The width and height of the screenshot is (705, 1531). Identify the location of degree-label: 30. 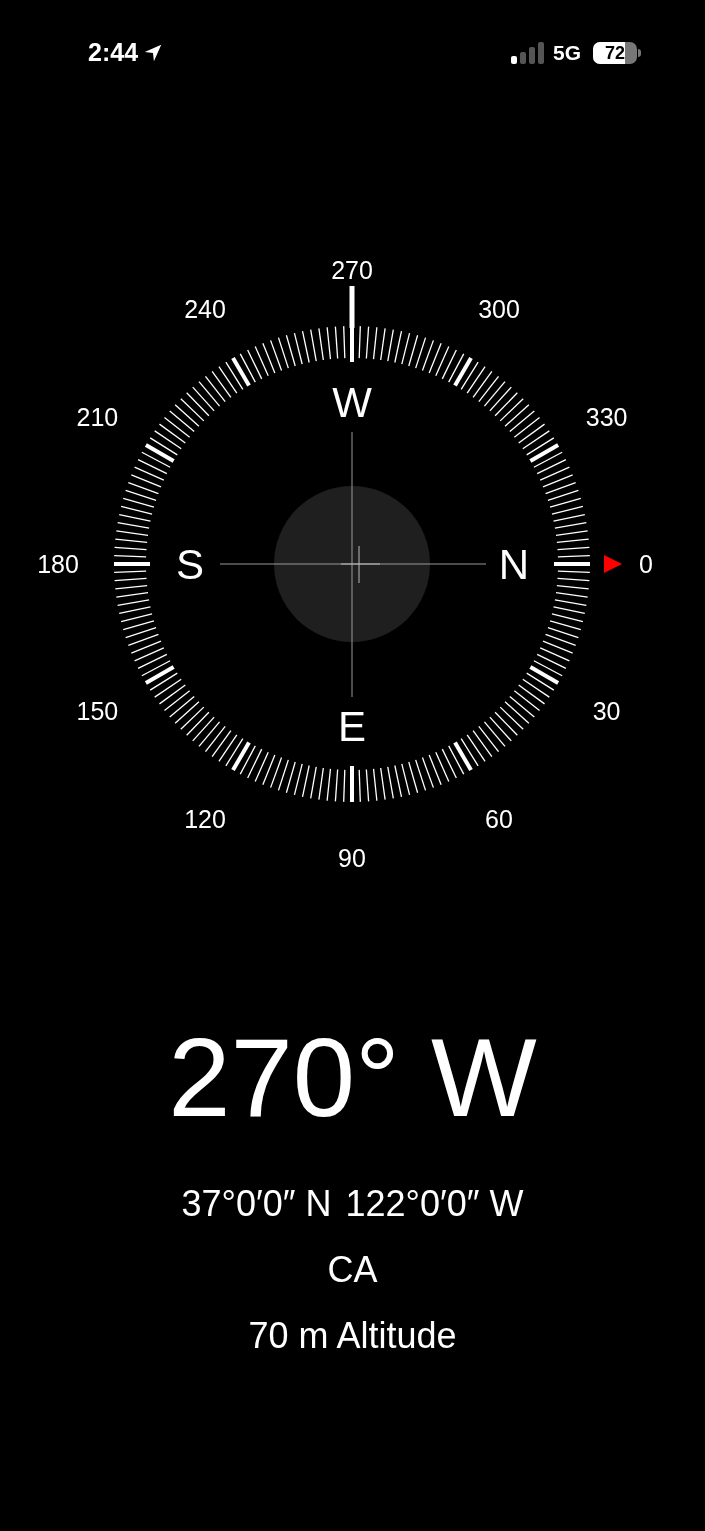
(606, 711).